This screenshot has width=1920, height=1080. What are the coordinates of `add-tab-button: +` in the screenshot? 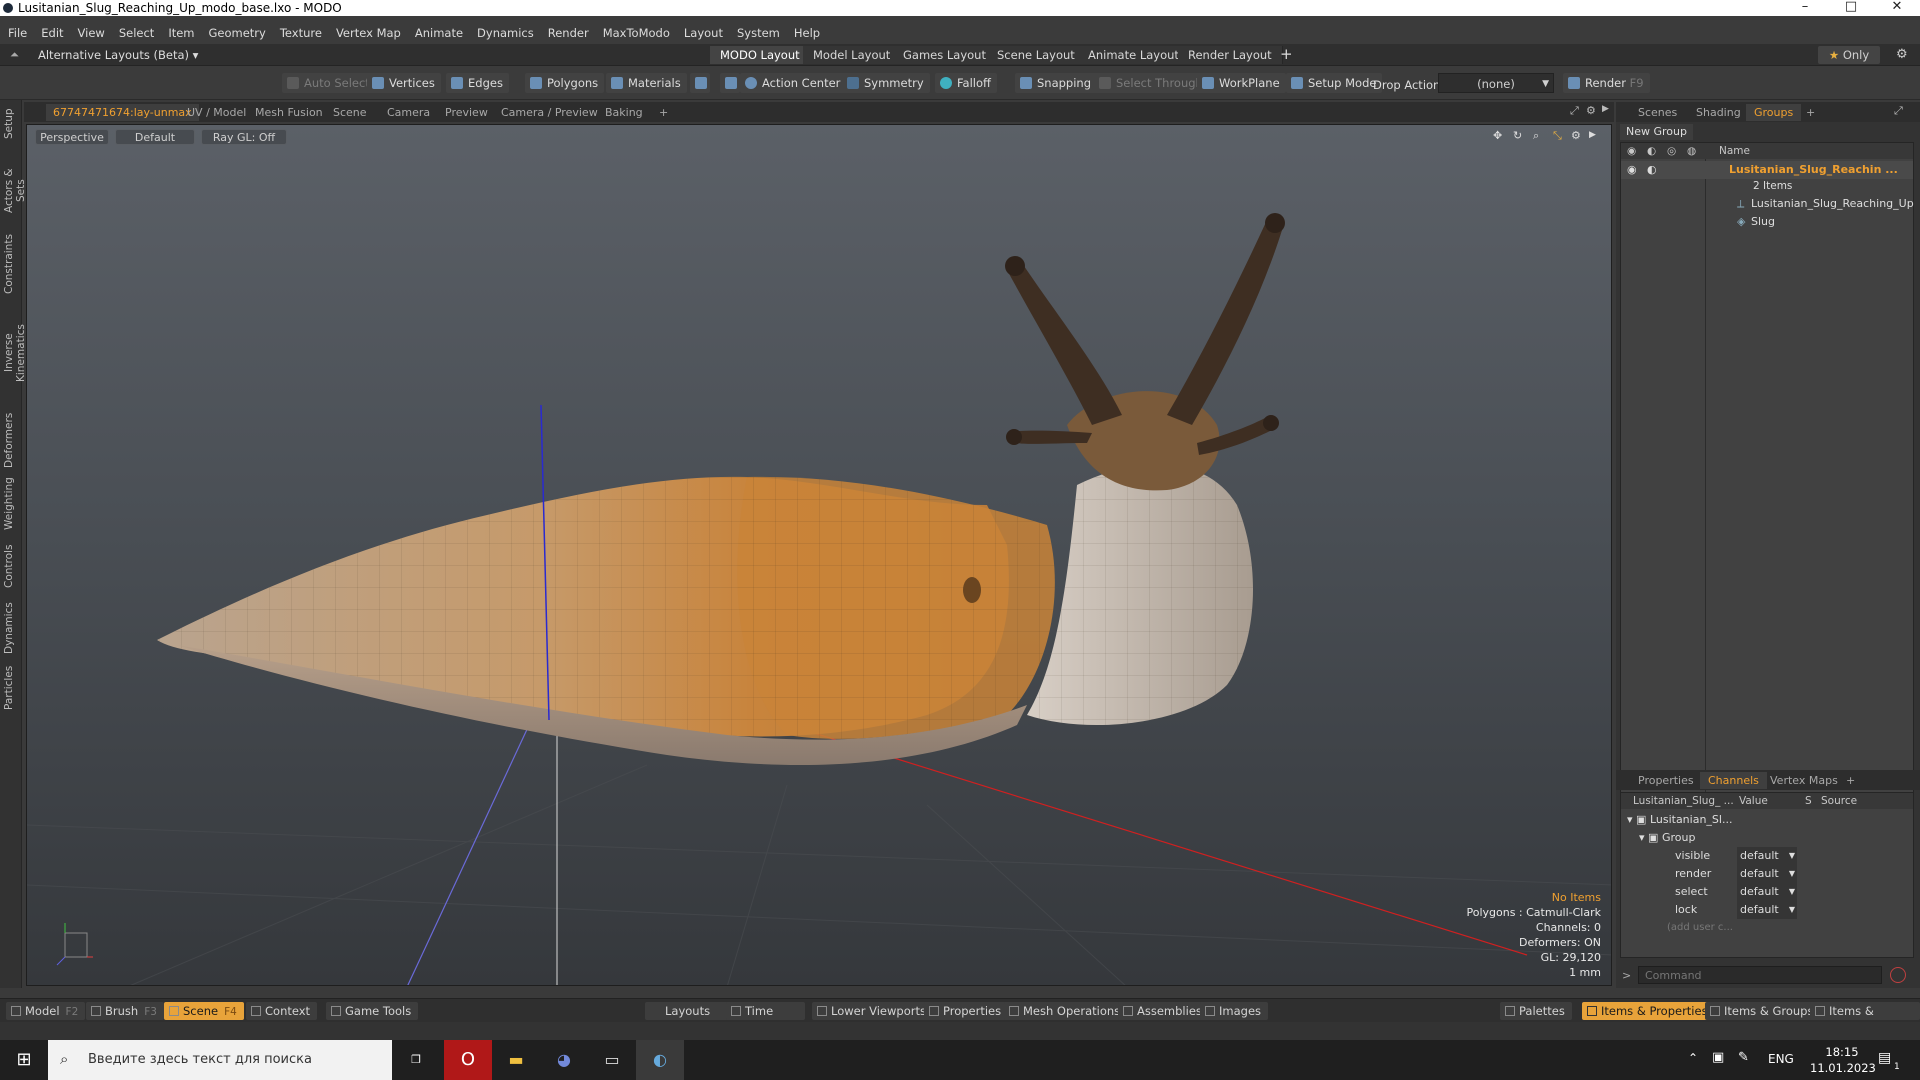 It's located at (663, 112).